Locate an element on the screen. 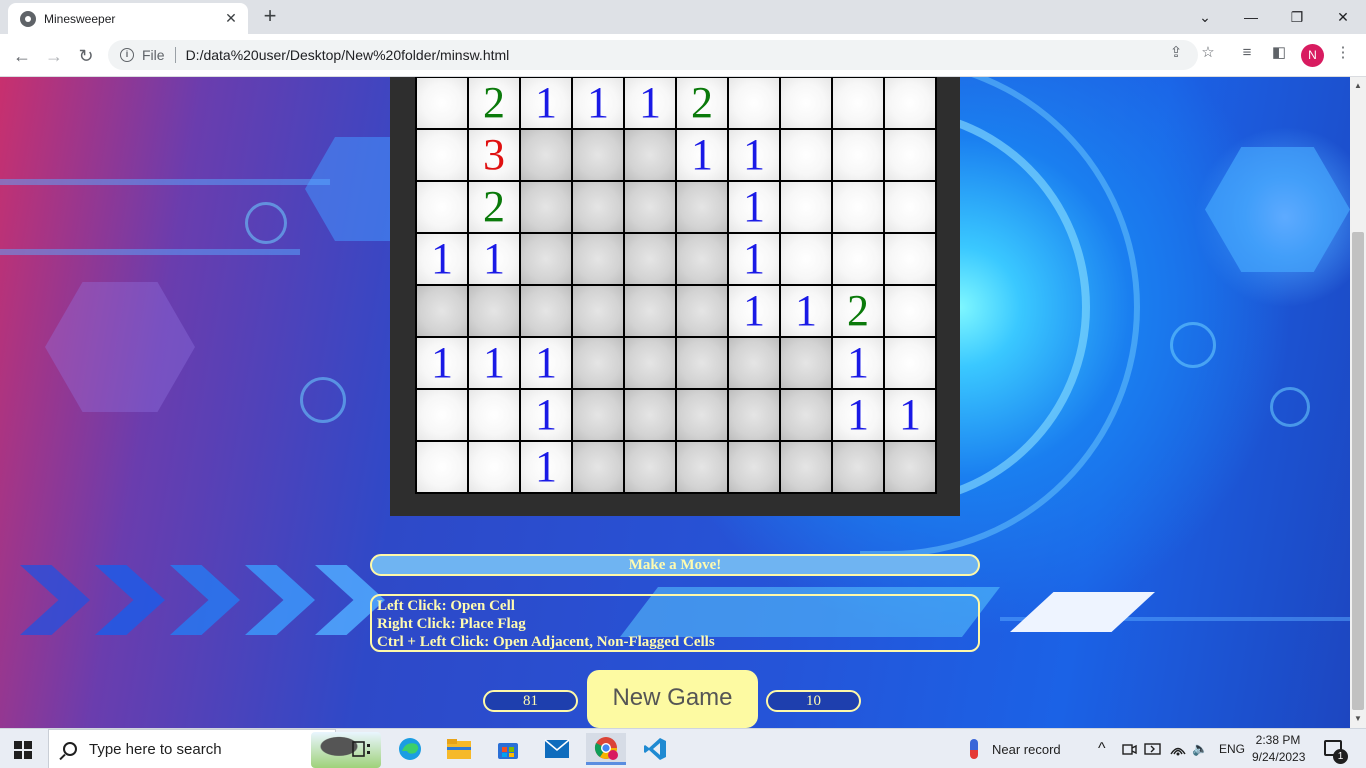  new-game-button: New Game is located at coordinates (672, 699).